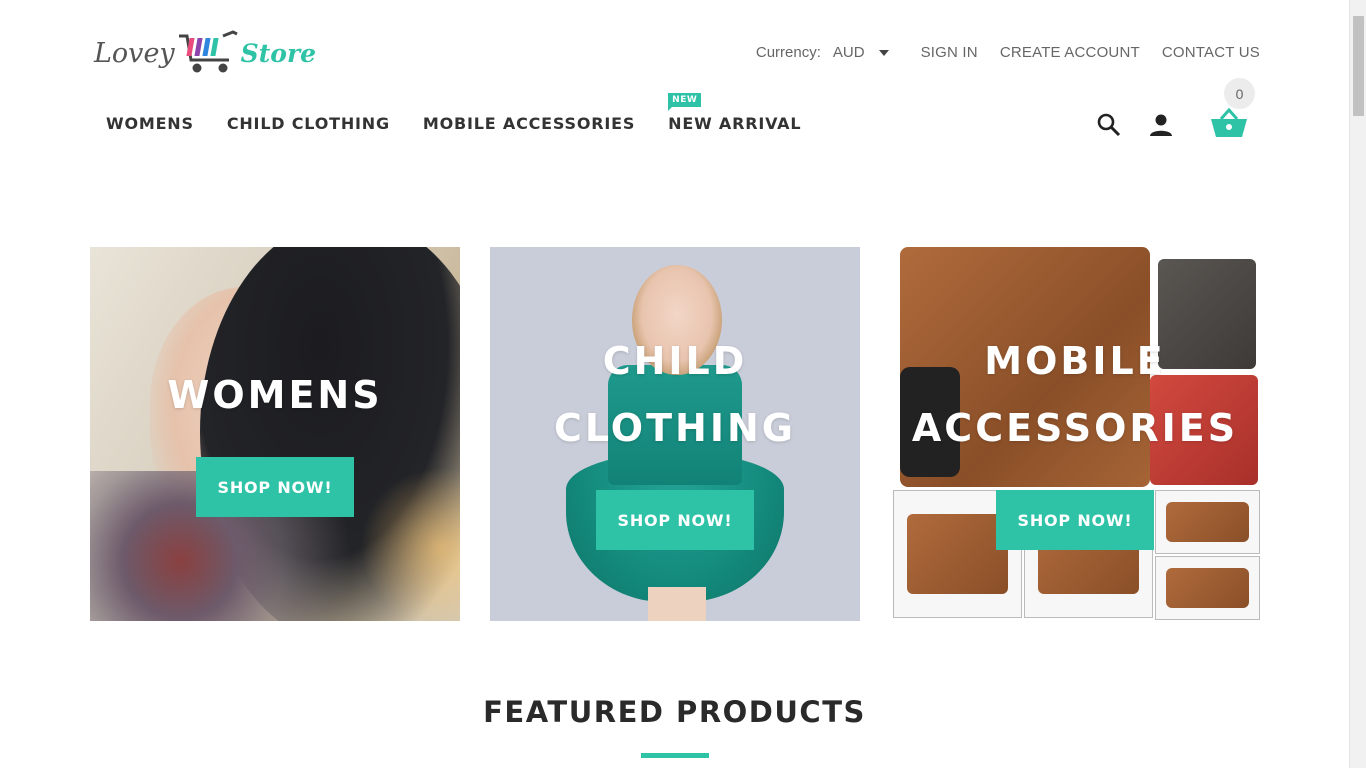 Image resolution: width=1366 pixels, height=768 pixels. Describe the element at coordinates (685, 102) in the screenshot. I see `new-badge: NEW` at that location.